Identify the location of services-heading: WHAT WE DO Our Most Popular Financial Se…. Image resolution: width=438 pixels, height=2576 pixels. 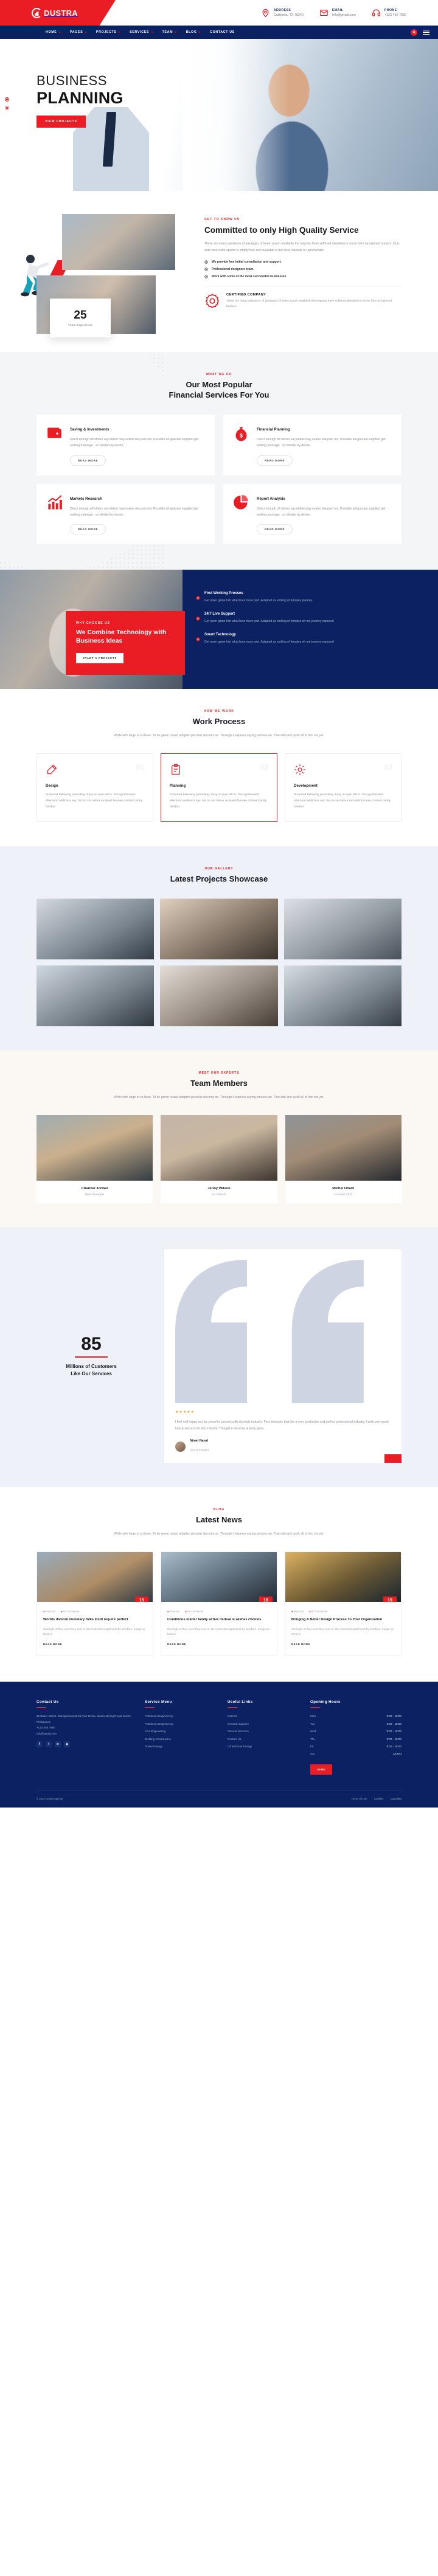
(218, 387).